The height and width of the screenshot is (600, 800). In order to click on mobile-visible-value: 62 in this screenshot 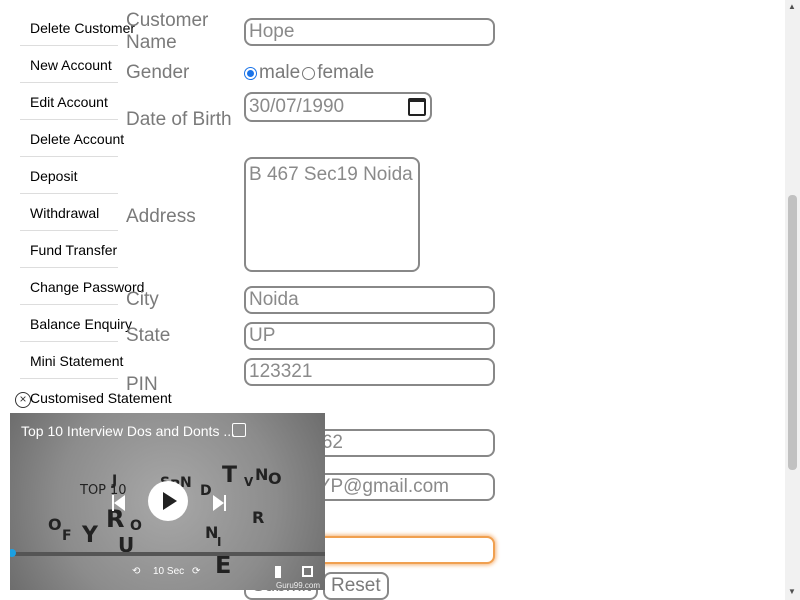, I will do `click(332, 442)`.